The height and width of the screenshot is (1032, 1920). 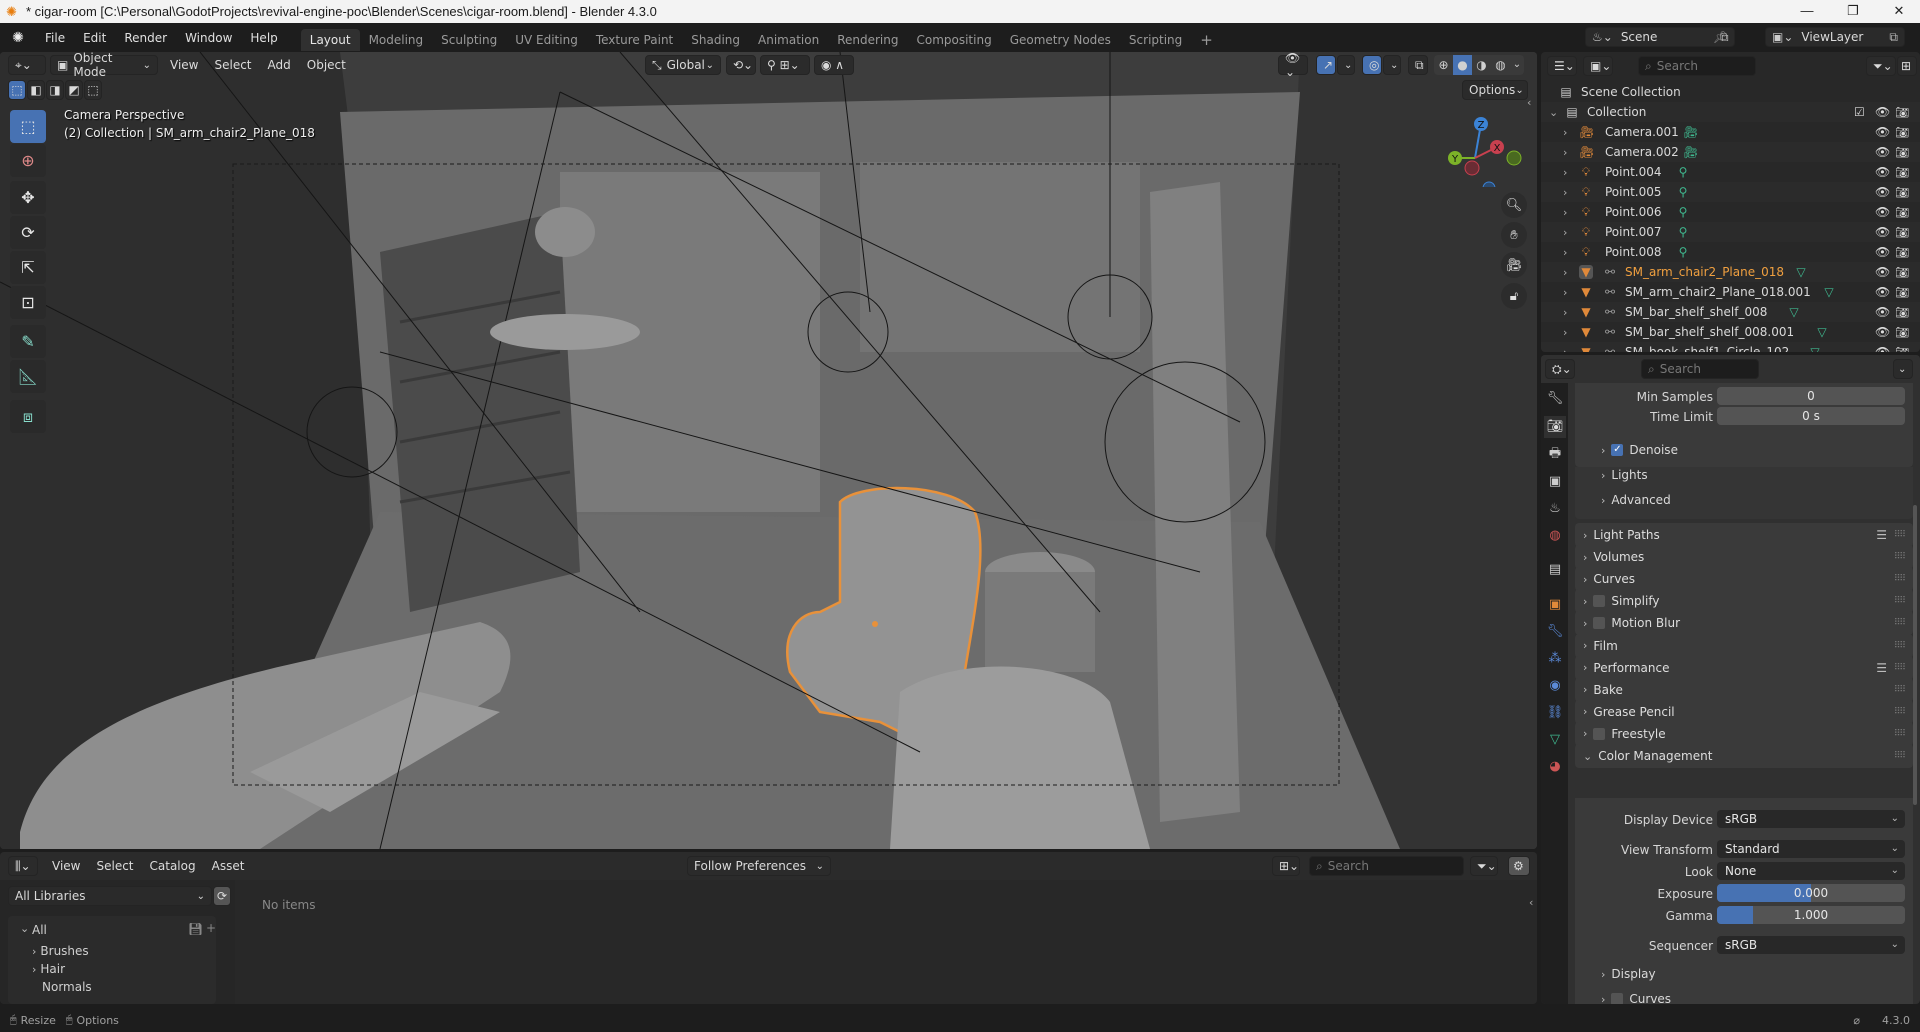 I want to click on editor-type-button: ⌖⌄, so click(x=27, y=65).